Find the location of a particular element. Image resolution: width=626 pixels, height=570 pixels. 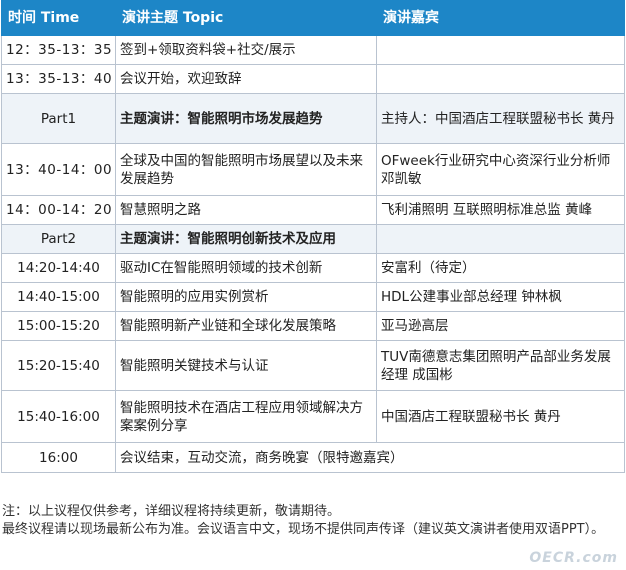

note-line-1: 注：以上议程仅供参考，详细议程将持续更新，敬请期待。 is located at coordinates (171, 511).